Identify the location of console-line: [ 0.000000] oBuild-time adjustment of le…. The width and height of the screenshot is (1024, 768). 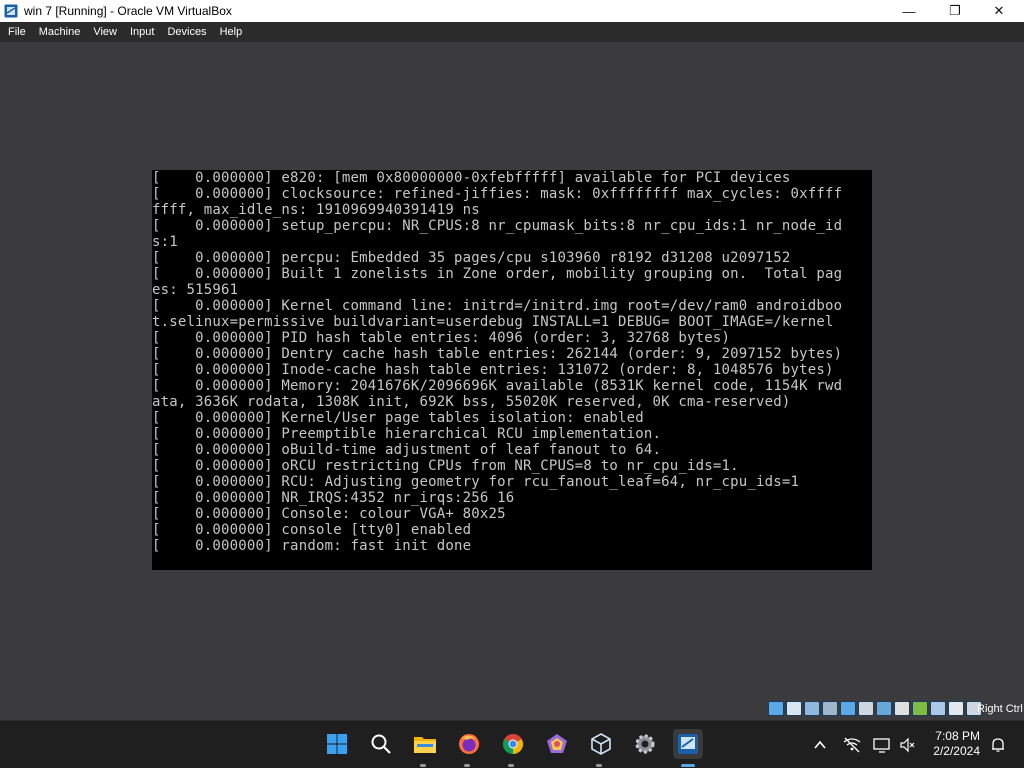
(407, 450).